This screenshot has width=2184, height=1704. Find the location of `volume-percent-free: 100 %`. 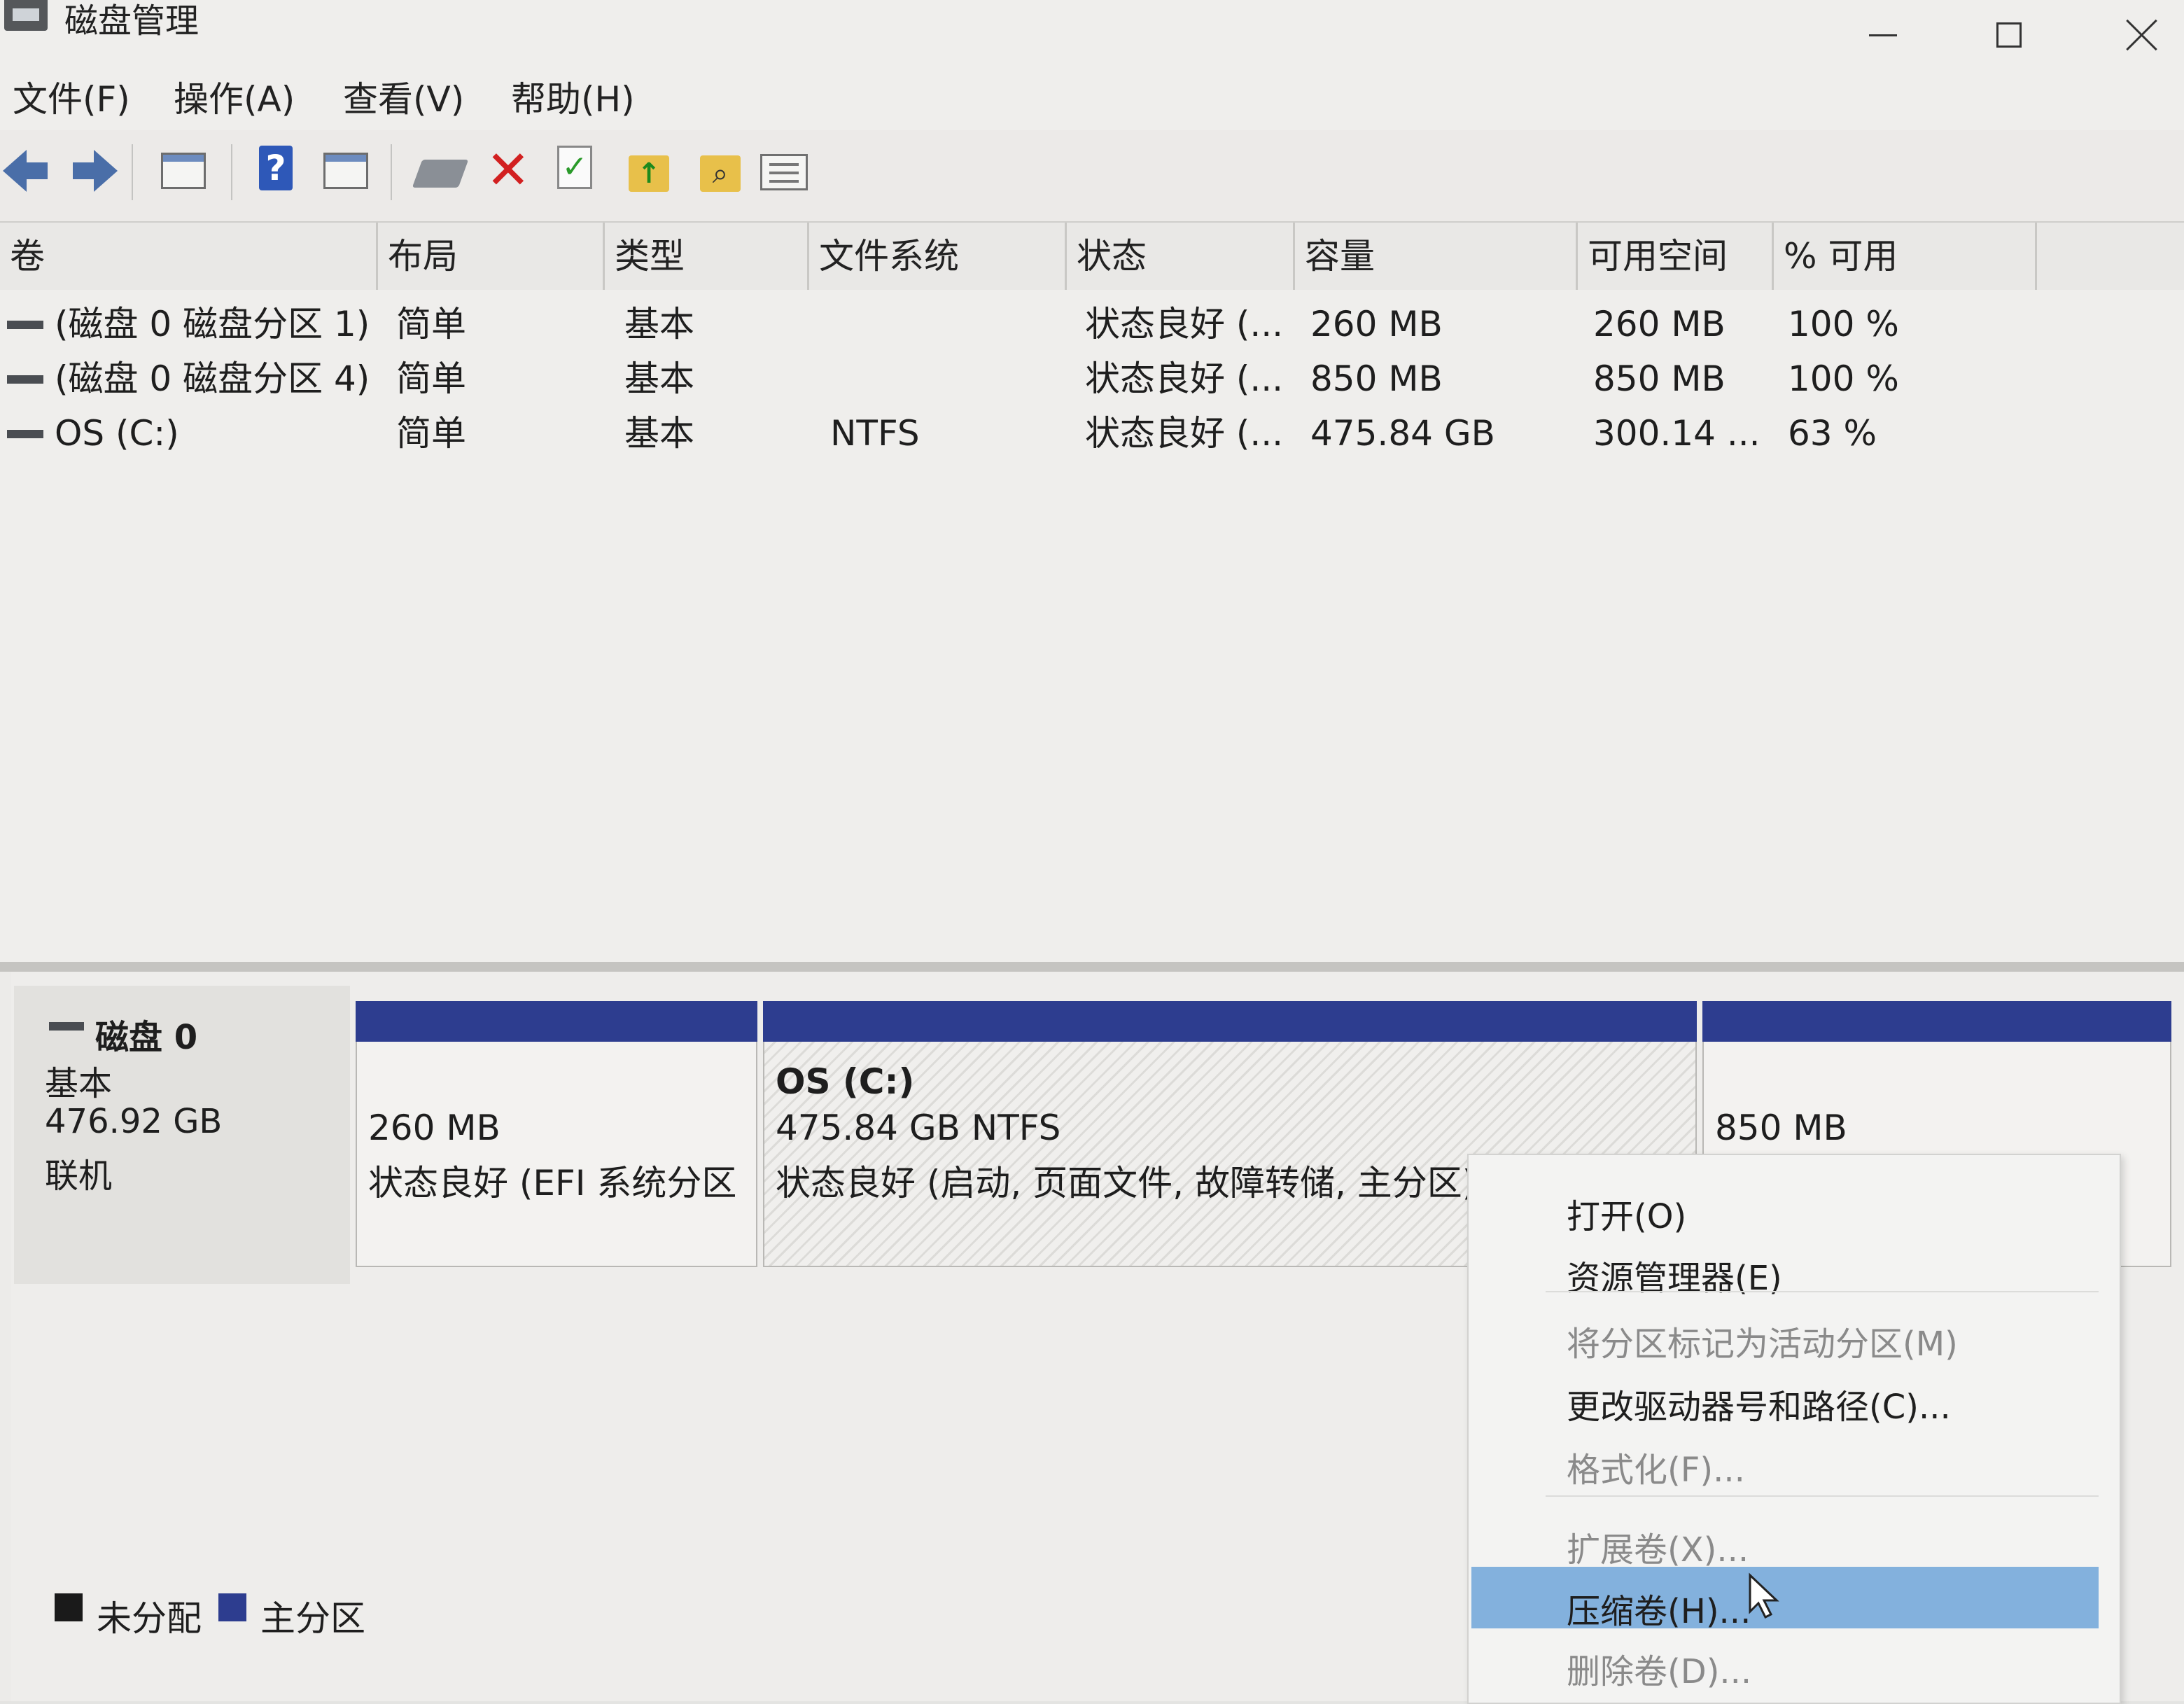

volume-percent-free: 100 % is located at coordinates (1843, 324).